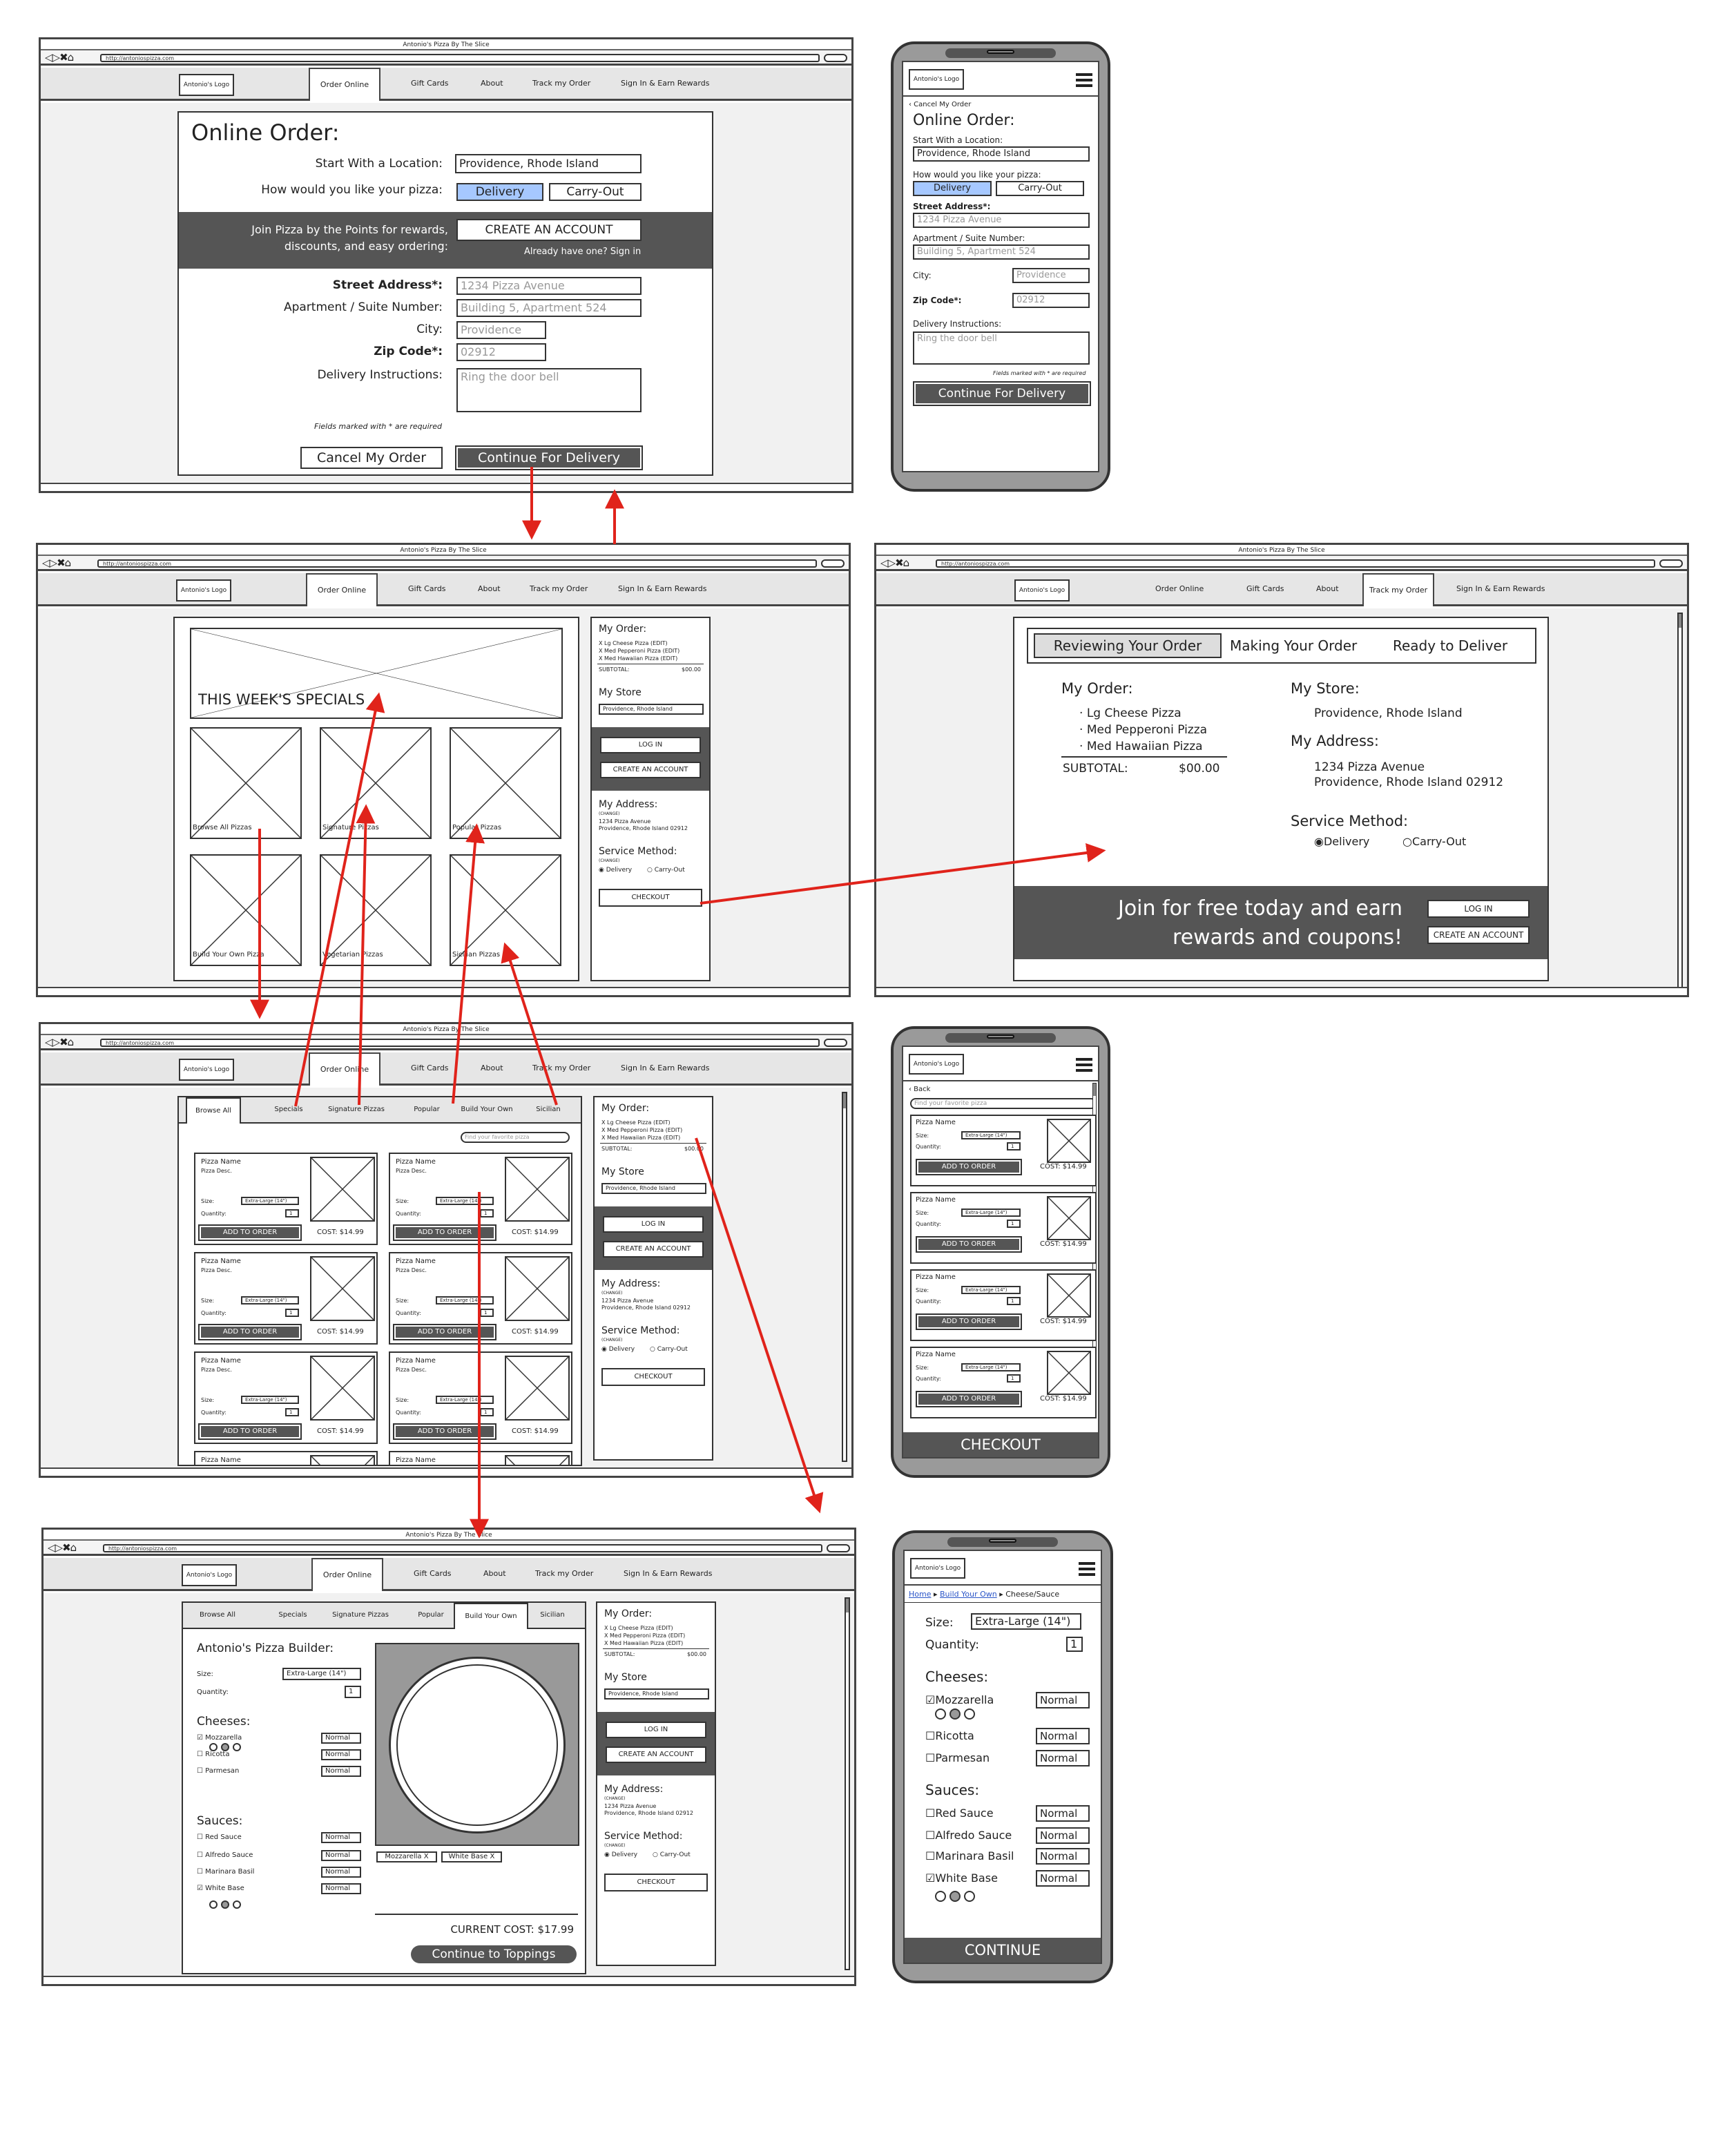 The image size is (1736, 2147). I want to click on sidebar-change-link-2: (CHANGE), so click(609, 860).